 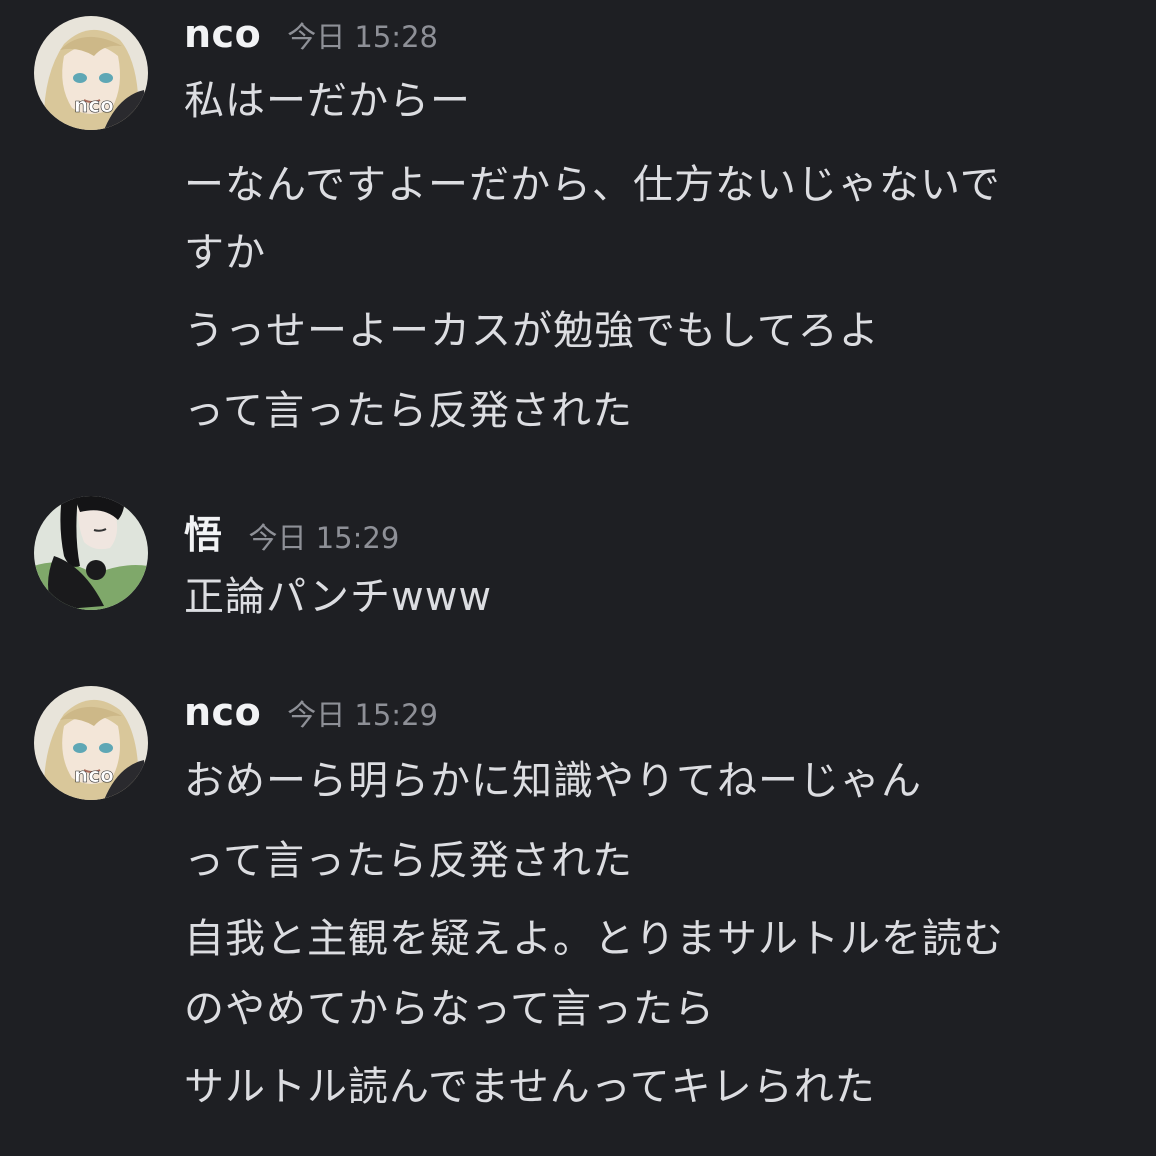 I want to click on message-line: おめーら明らかに知識やりてねーじゃん, so click(x=553, y=781).